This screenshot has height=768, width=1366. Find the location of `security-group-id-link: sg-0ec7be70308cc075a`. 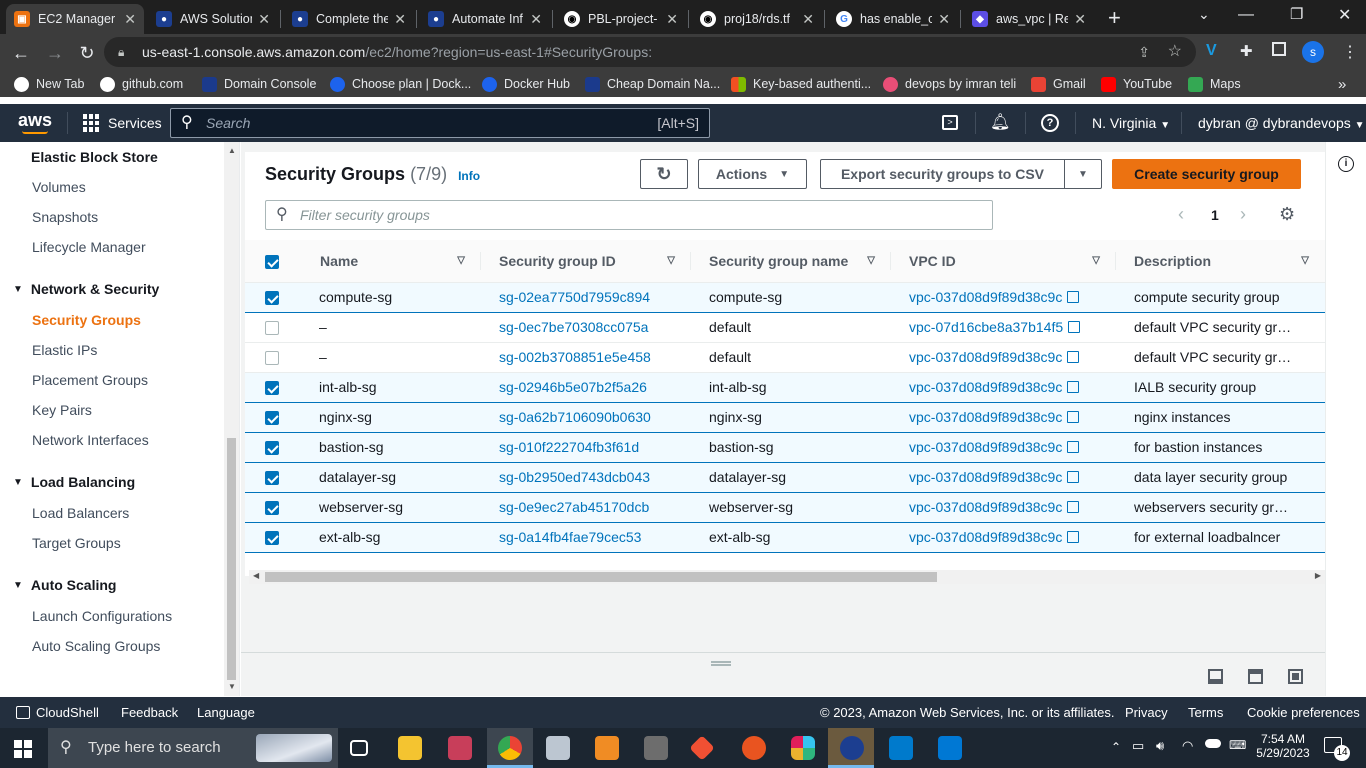

security-group-id-link: sg-0ec7be70308cc075a is located at coordinates (573, 327).